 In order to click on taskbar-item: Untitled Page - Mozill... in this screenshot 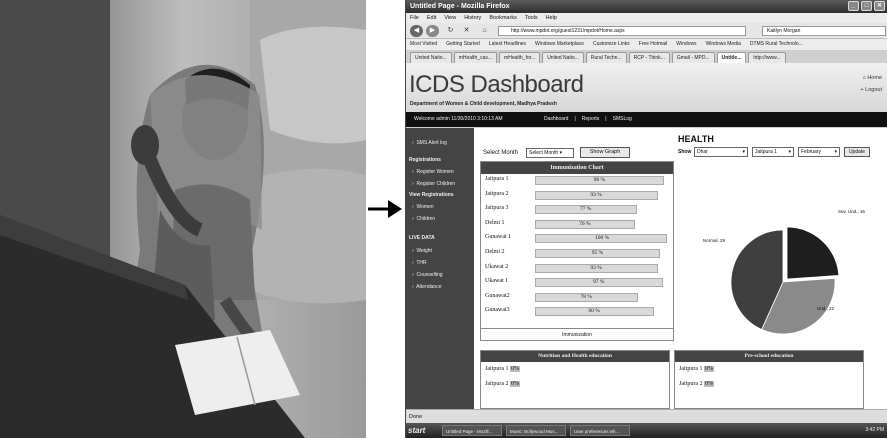, I will do `click(472, 430)`.